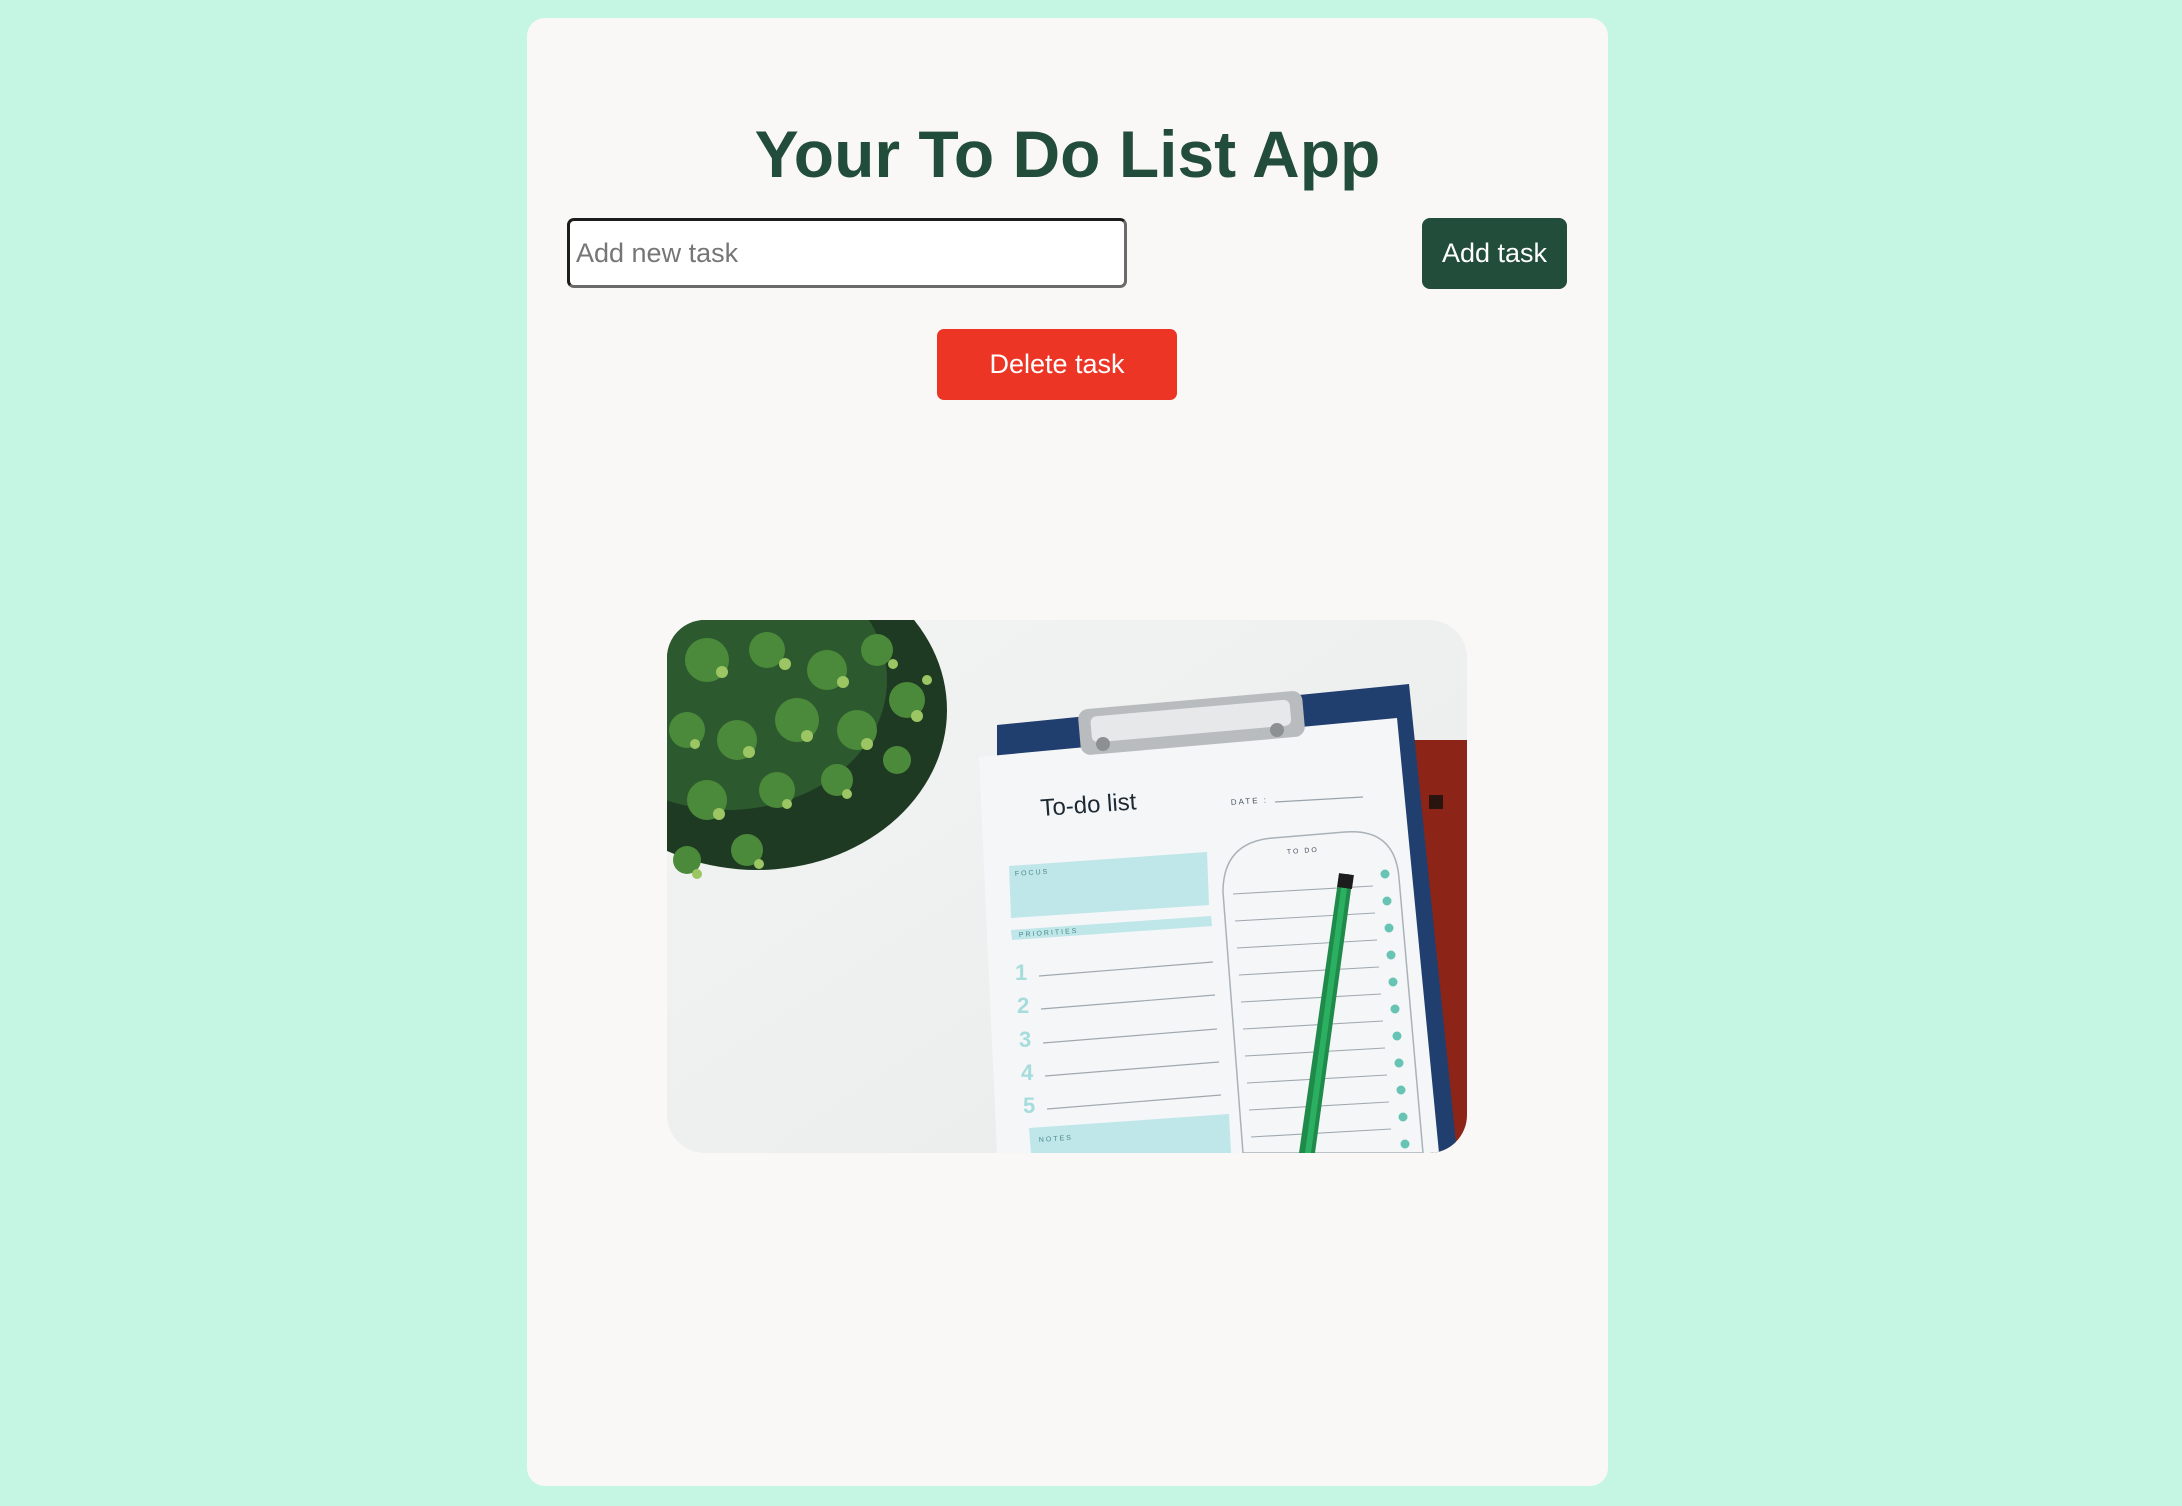 Image resolution: width=2182 pixels, height=1506 pixels. What do you see at coordinates (1023, 1005) in the screenshot?
I see `priority-number-2: 2` at bounding box center [1023, 1005].